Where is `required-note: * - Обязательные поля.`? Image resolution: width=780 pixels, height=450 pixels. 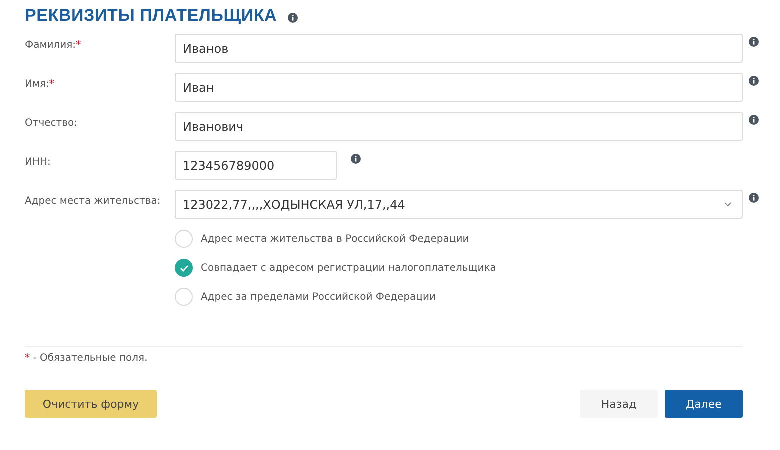
required-note: * - Обязательные поля. is located at coordinates (87, 358).